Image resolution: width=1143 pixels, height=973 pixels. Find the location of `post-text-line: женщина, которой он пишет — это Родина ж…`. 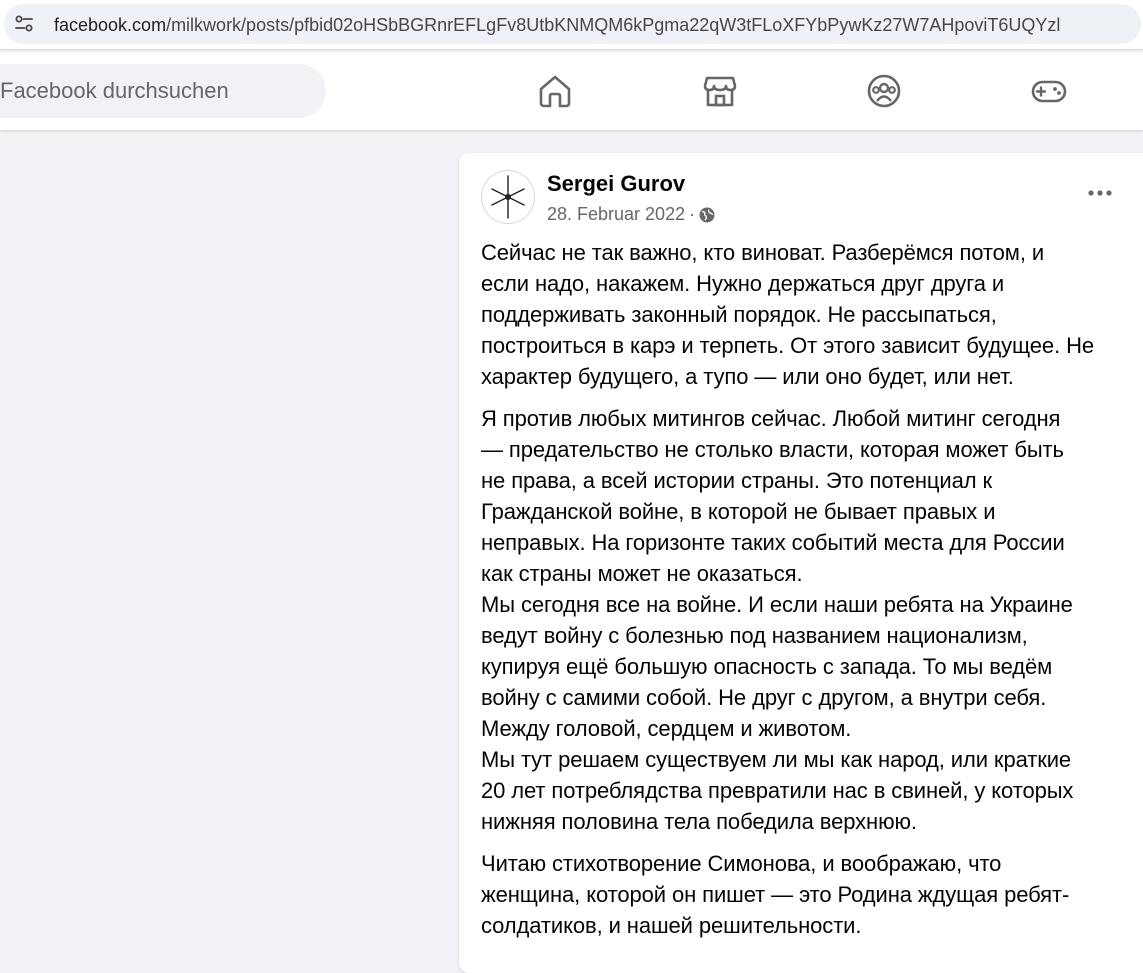

post-text-line: женщина, которой он пишет — это Родина ж… is located at coordinates (775, 894).